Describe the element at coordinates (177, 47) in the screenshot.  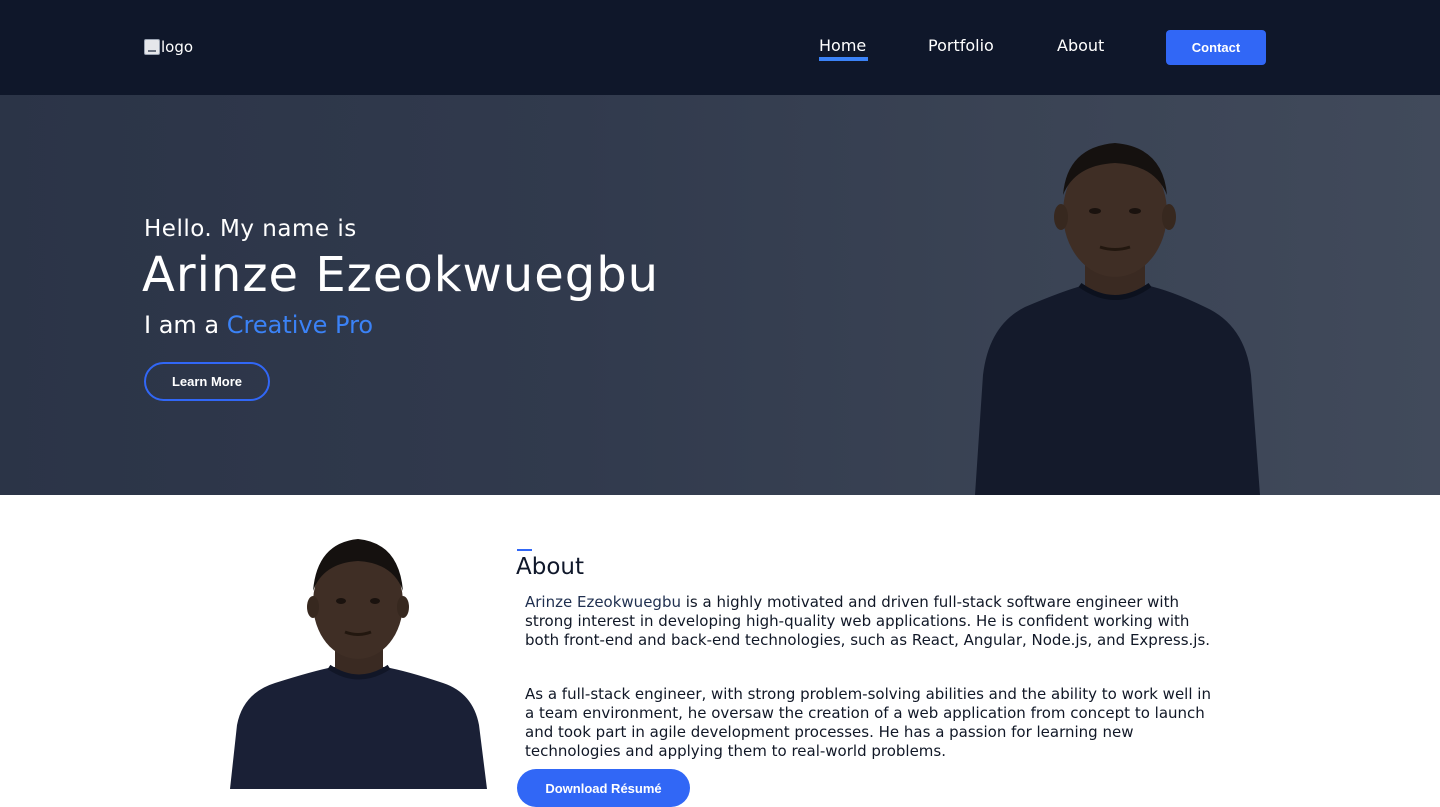
I see `logo-alt-text: logo` at that location.